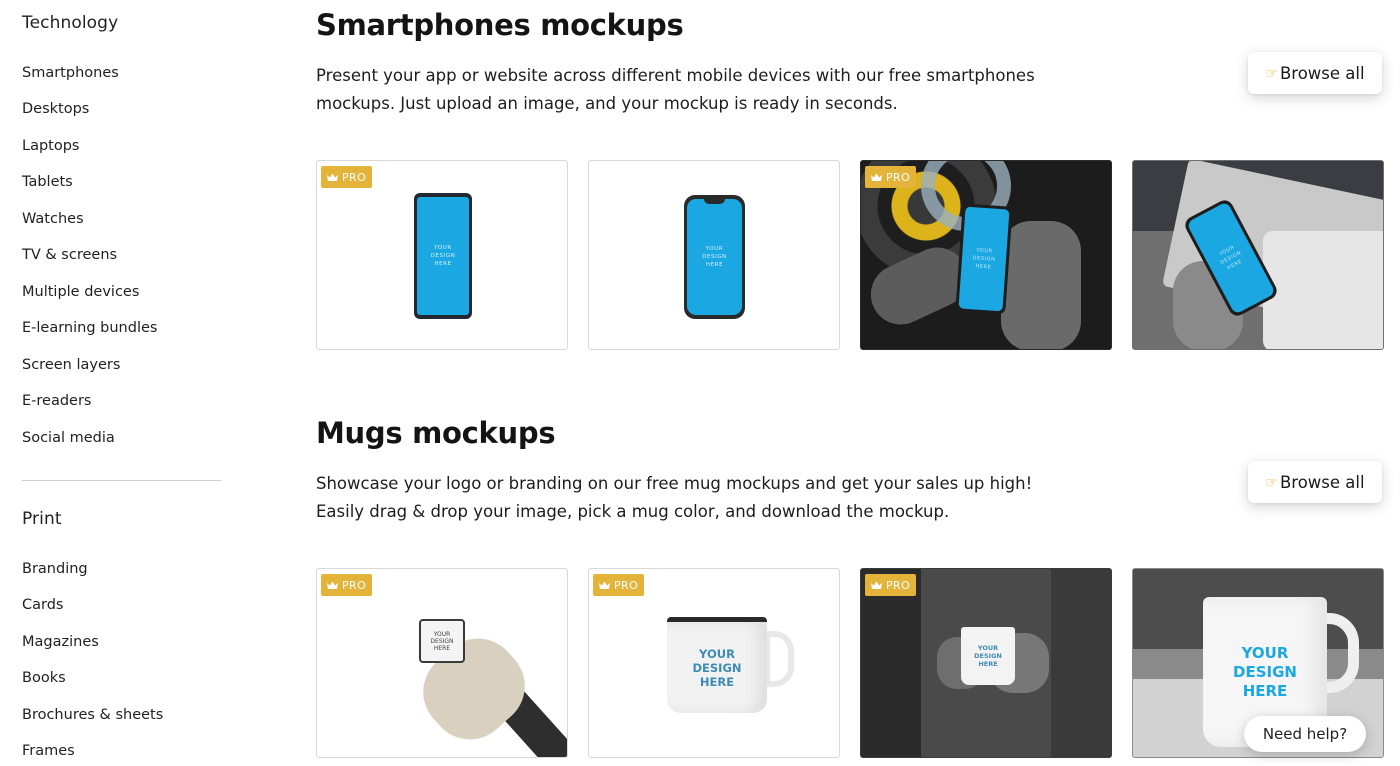 Image resolution: width=1400 pixels, height=766 pixels. What do you see at coordinates (89, 328) in the screenshot?
I see `sidebar-item-e-learning-bundles: E-learning bundles` at bounding box center [89, 328].